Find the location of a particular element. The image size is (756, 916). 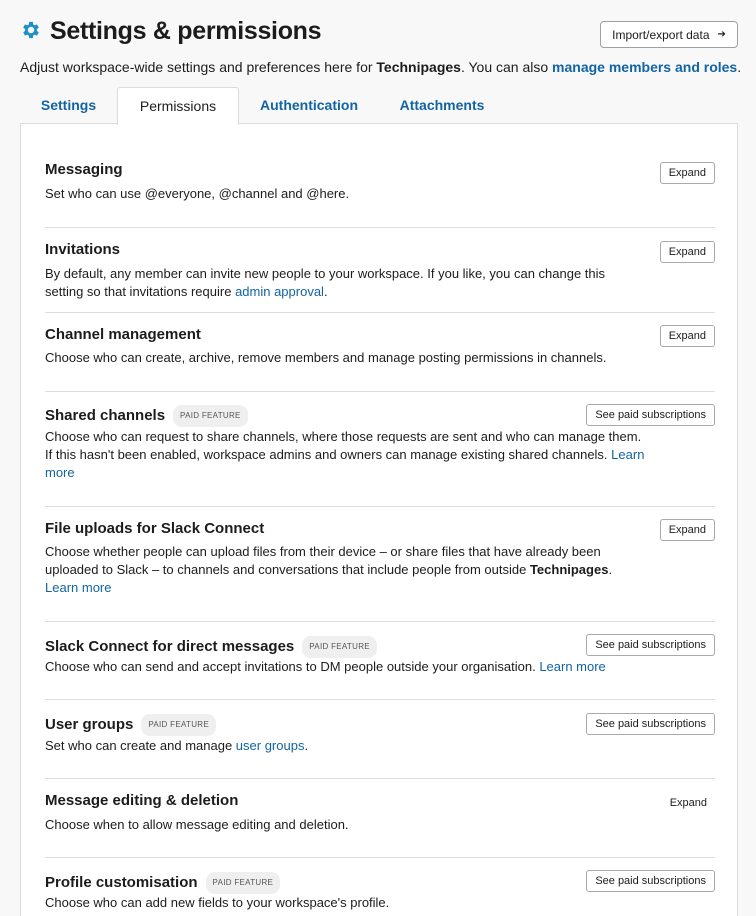

section-title-text: Slack Connect for direct messages is located at coordinates (170, 646).